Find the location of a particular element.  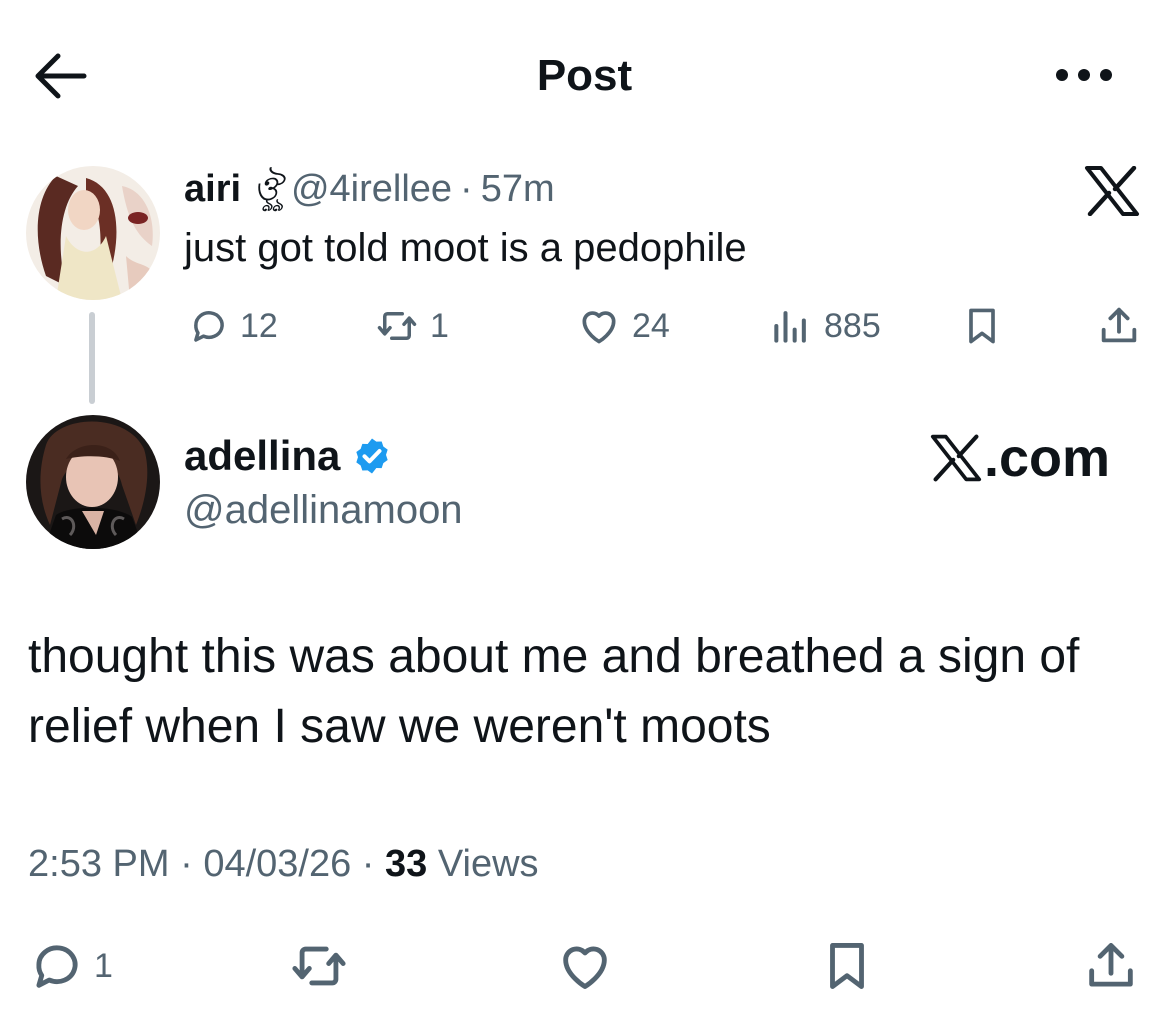

reply-count: 1 is located at coordinates (103, 965).